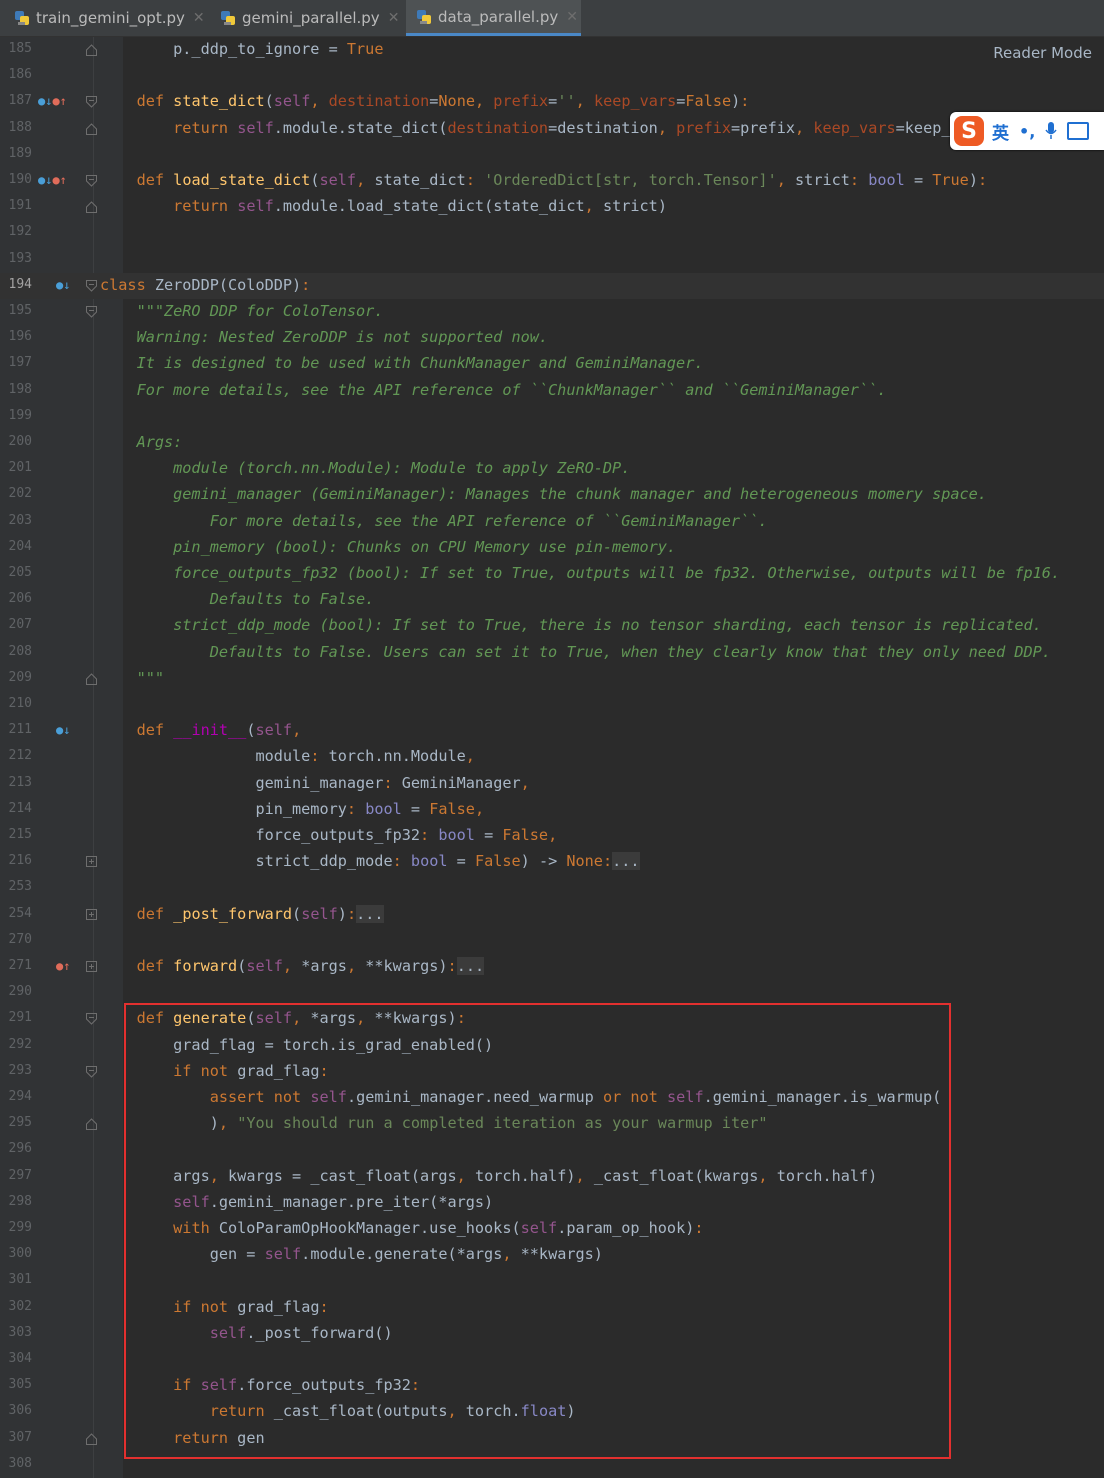  Describe the element at coordinates (552, 285) in the screenshot. I see `code-line: 194 ●↓ class ZeroDDP(ColoDDP):` at that location.